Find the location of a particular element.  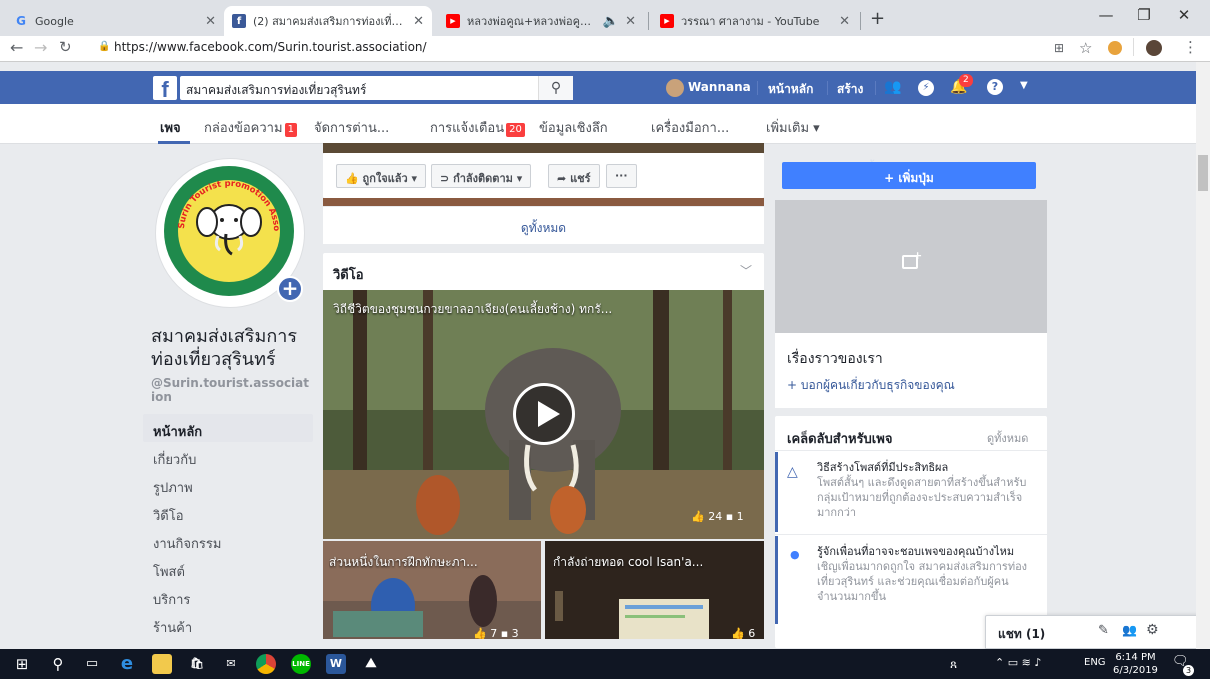

play-button is located at coordinates (544, 414).